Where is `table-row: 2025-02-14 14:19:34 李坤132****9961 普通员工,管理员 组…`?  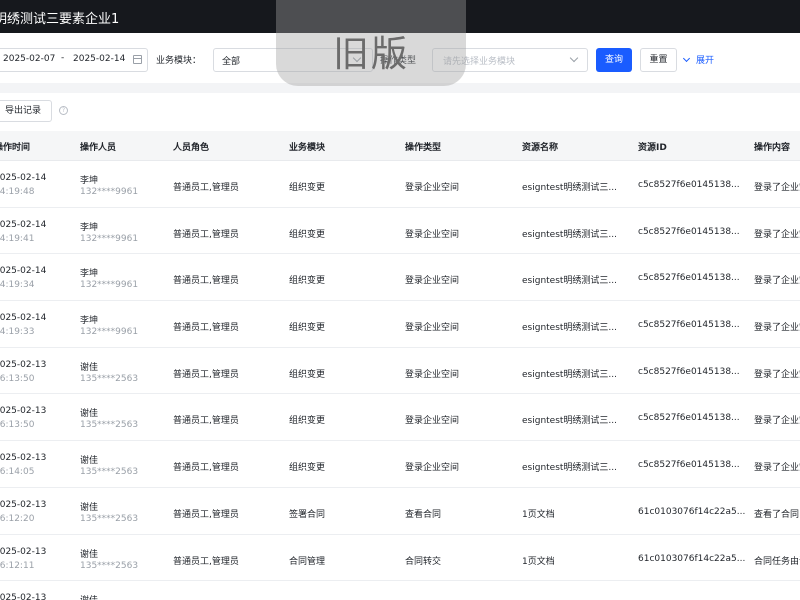
table-row: 2025-02-14 14:19:34 李坤132****9961 普通员工,管理员 组… is located at coordinates (400, 278).